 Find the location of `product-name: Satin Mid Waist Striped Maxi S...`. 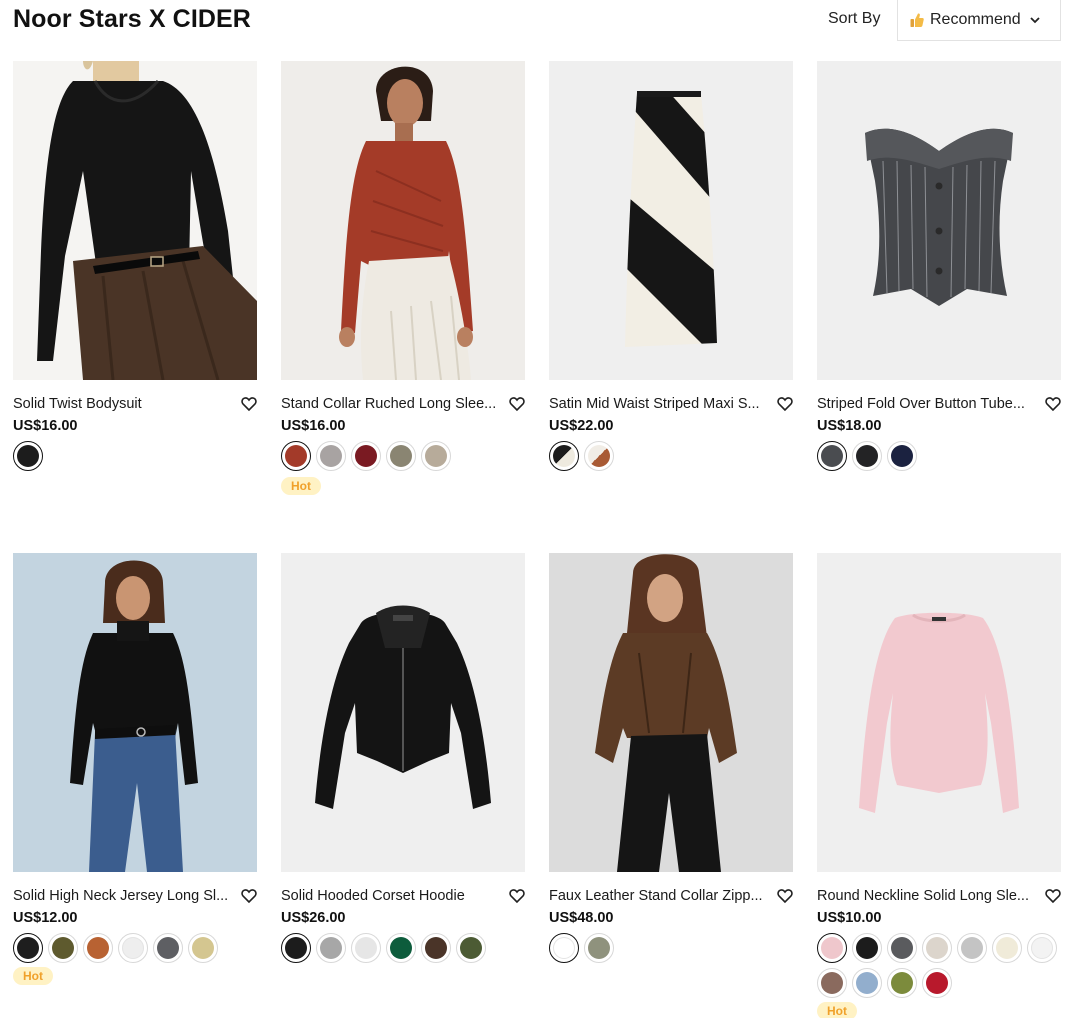

product-name: Satin Mid Waist Striped Maxi S... is located at coordinates (661, 404).